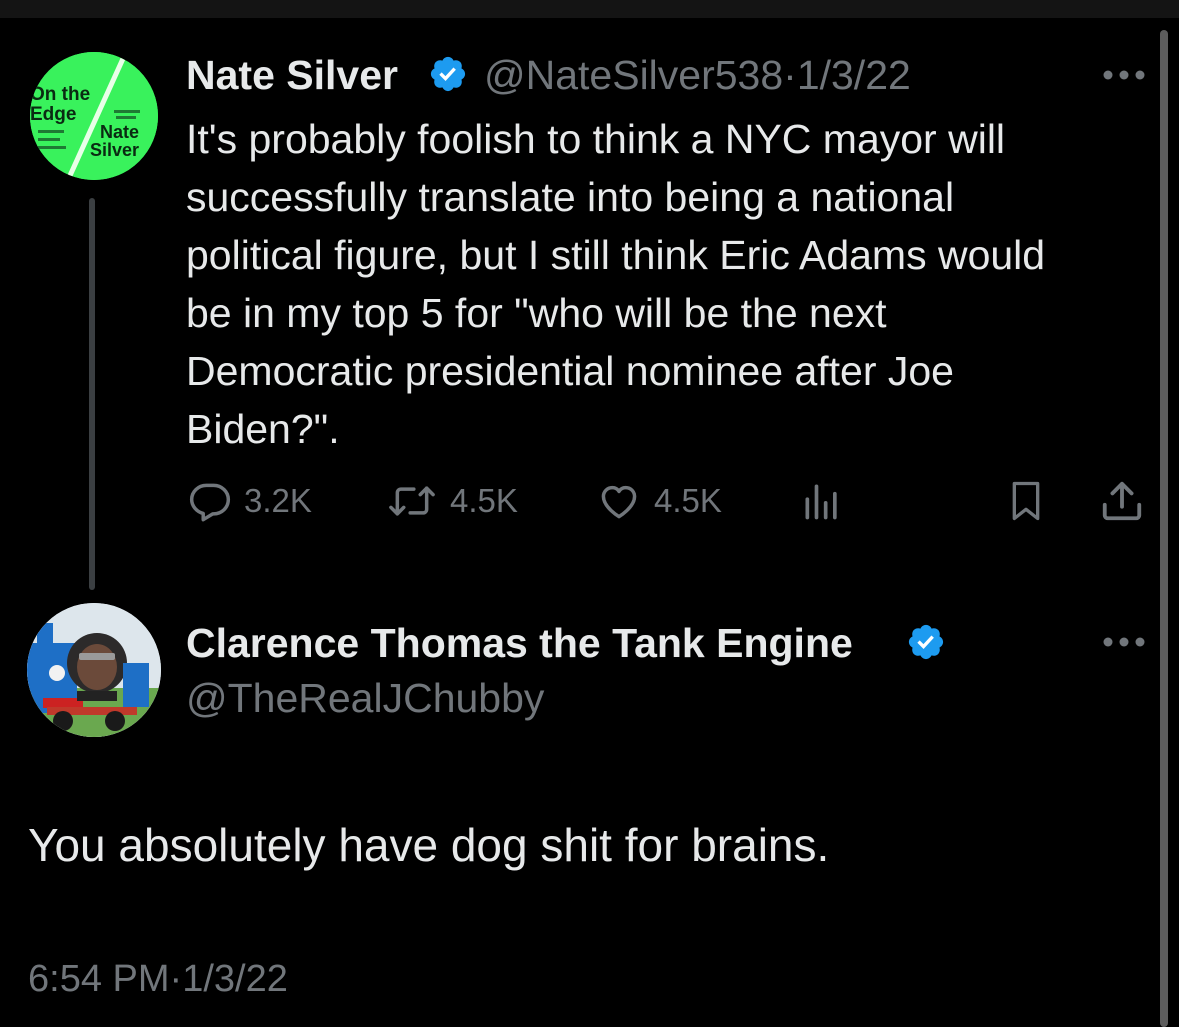  What do you see at coordinates (484, 500) in the screenshot?
I see `repost-count: 4.5K` at bounding box center [484, 500].